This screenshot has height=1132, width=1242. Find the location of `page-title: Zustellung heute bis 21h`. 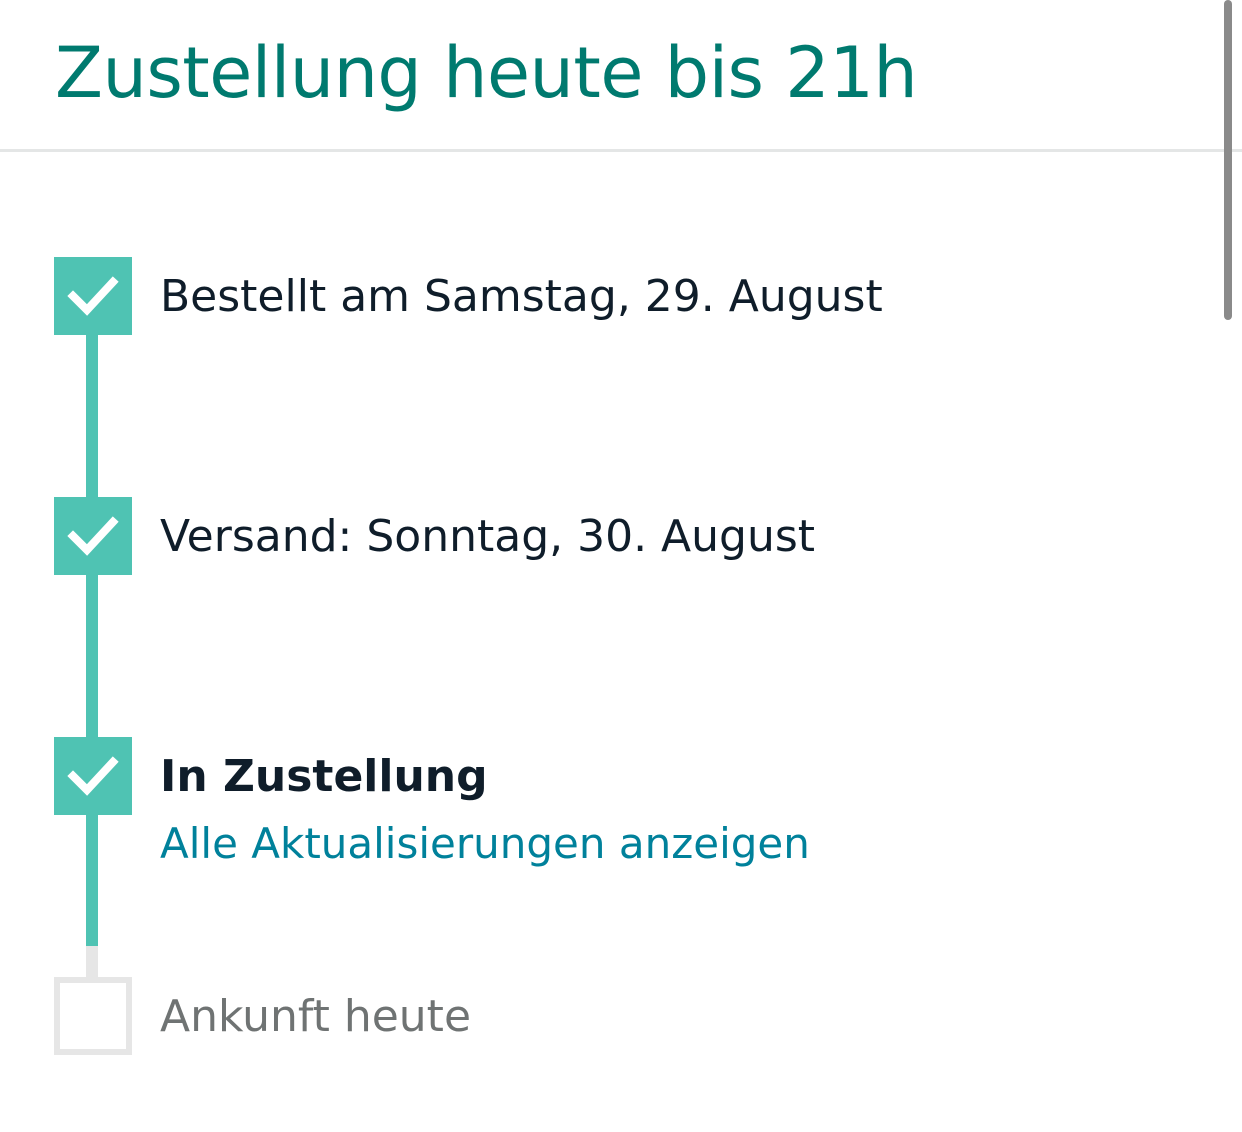

page-title: Zustellung heute bis 21h is located at coordinates (486, 73).